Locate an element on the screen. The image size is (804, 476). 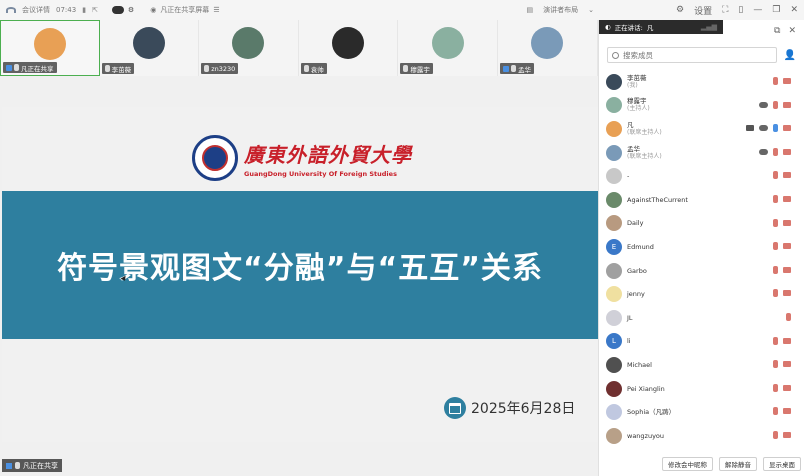
thumbnail-label: 李茁薇 is located at coordinates (118, 68).